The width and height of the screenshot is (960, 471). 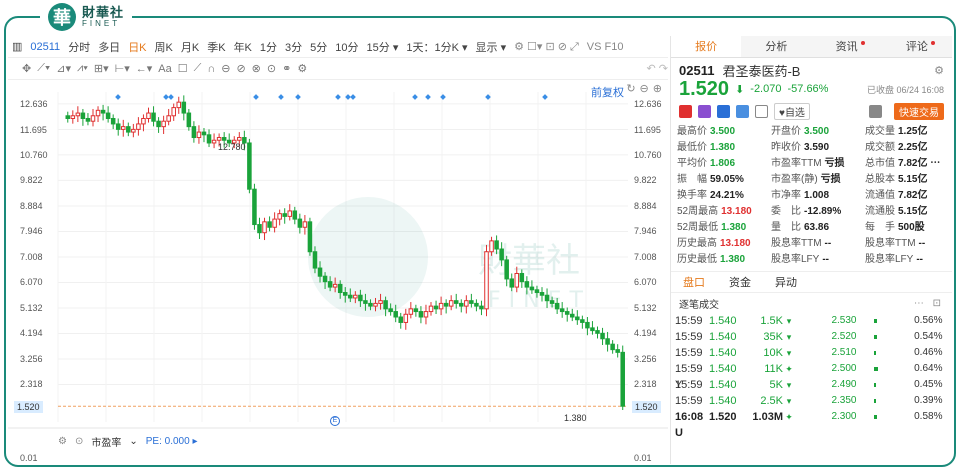 What do you see at coordinates (658, 68) in the screenshot?
I see `undo-icon: ↶ ↷` at bounding box center [658, 68].